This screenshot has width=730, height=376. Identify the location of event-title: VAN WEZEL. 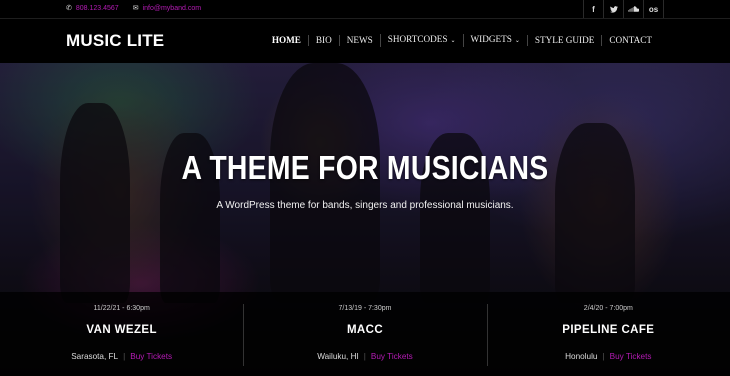
(121, 330).